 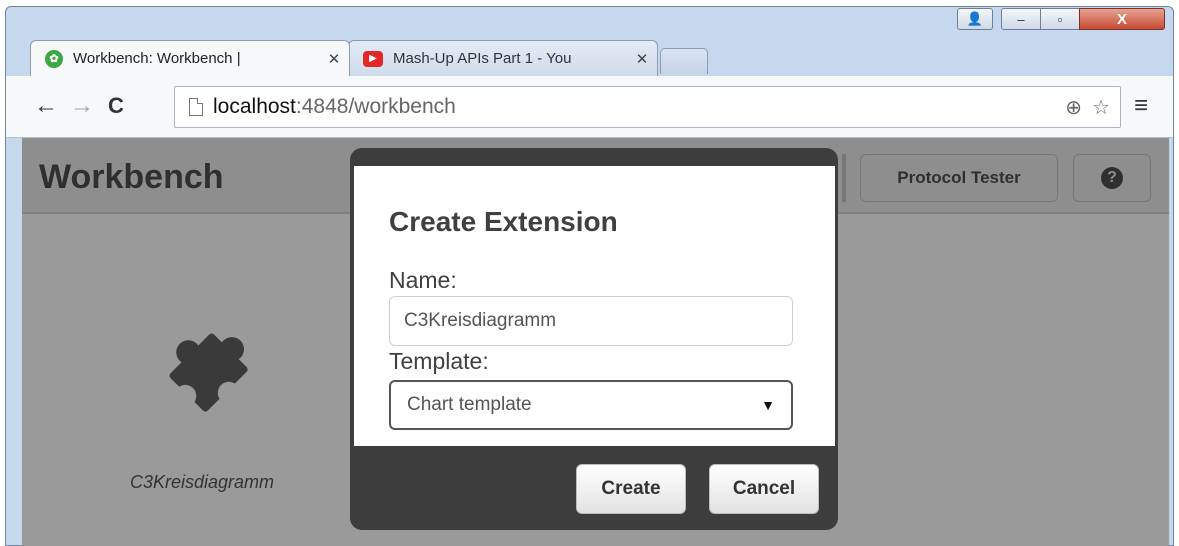 I want to click on maximize-button: ▫, so click(x=1060, y=19).